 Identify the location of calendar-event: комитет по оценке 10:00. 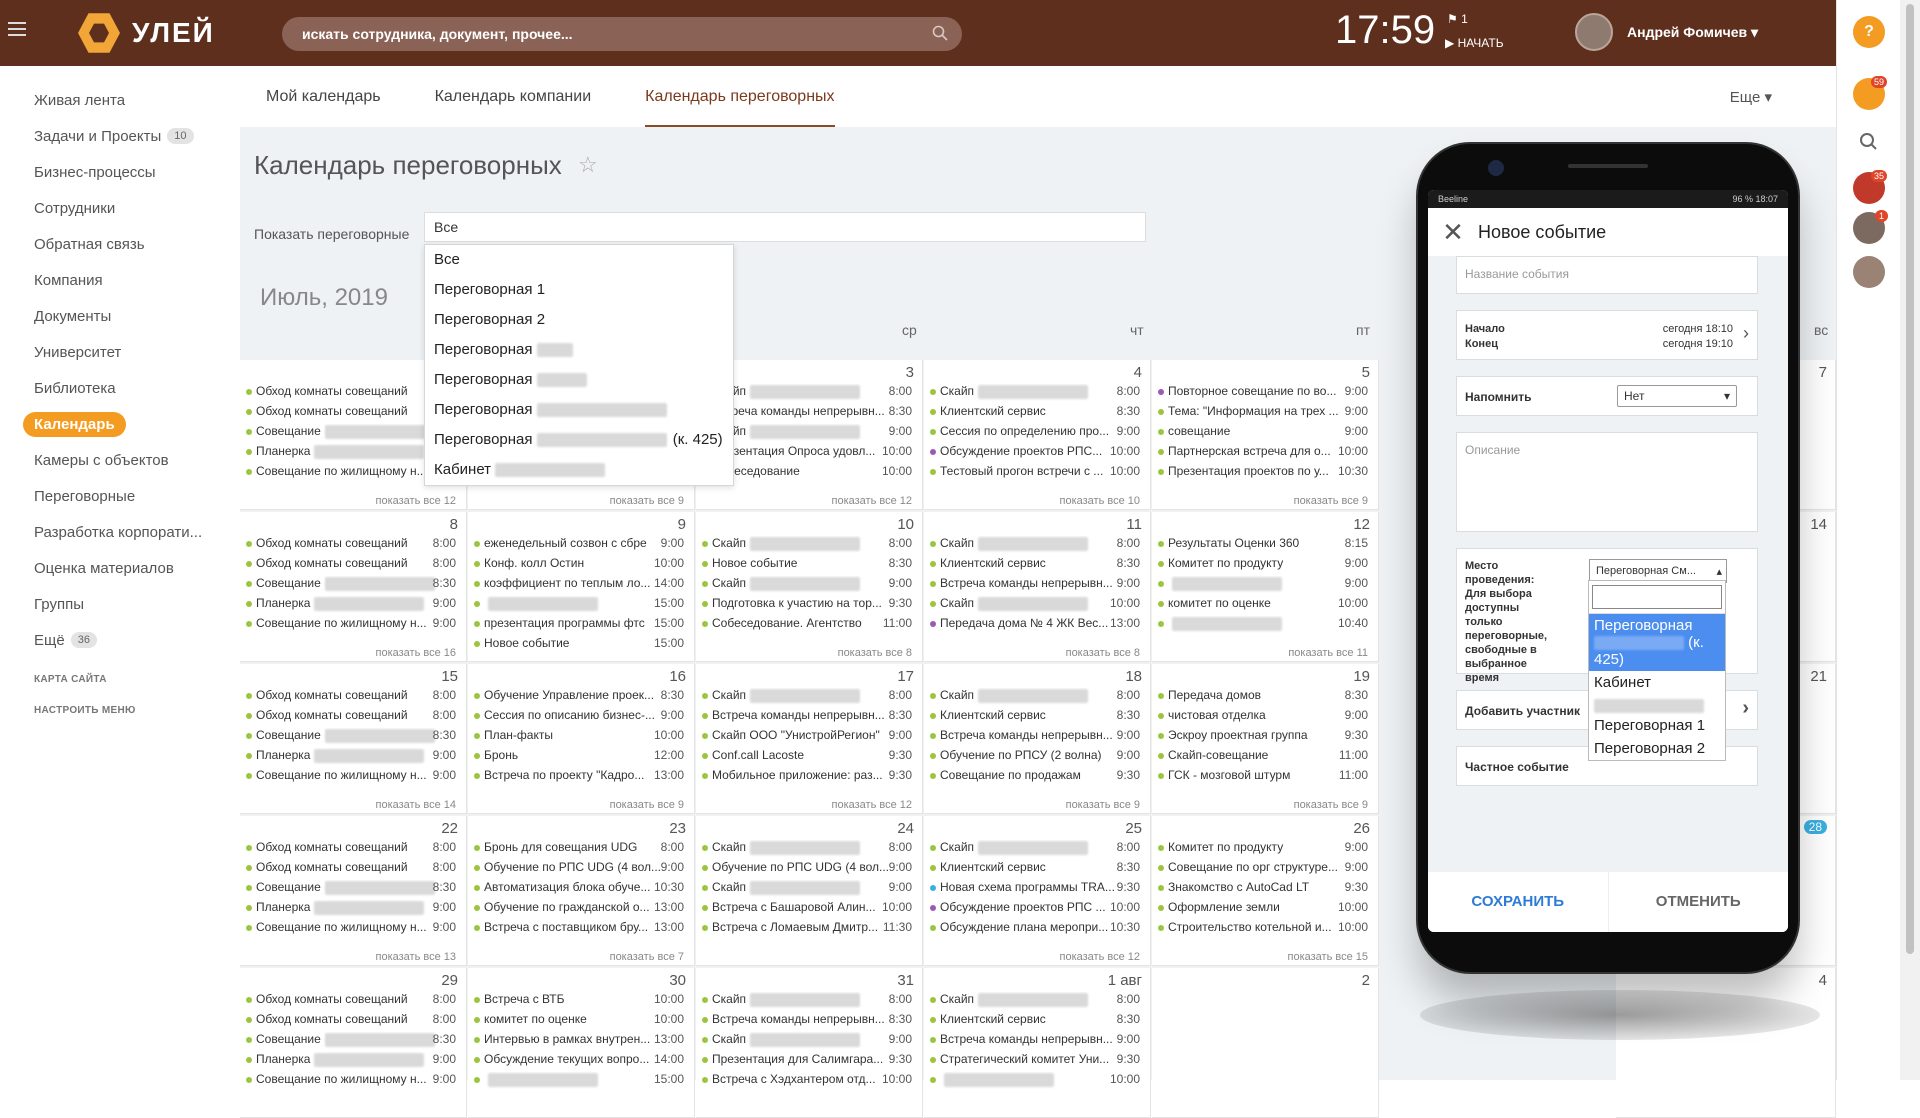
(579, 1021).